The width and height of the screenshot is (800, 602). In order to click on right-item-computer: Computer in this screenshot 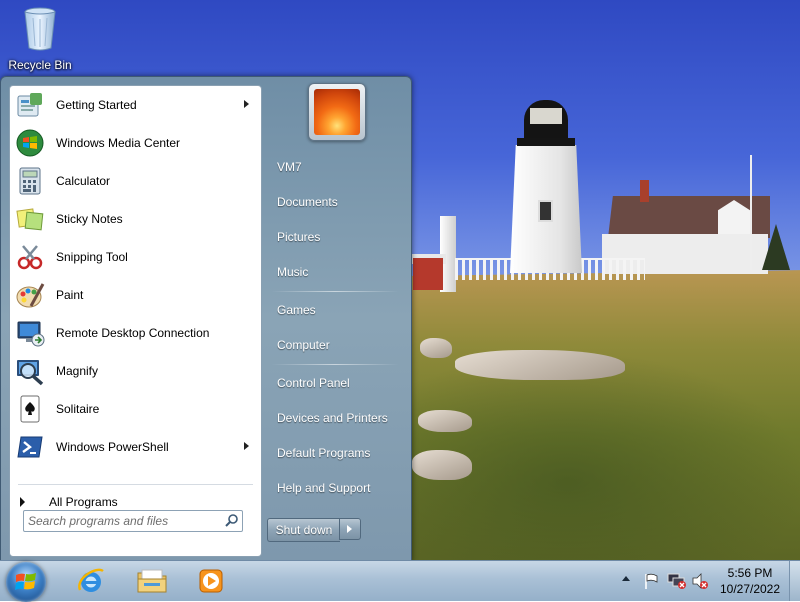, I will do `click(334, 345)`.